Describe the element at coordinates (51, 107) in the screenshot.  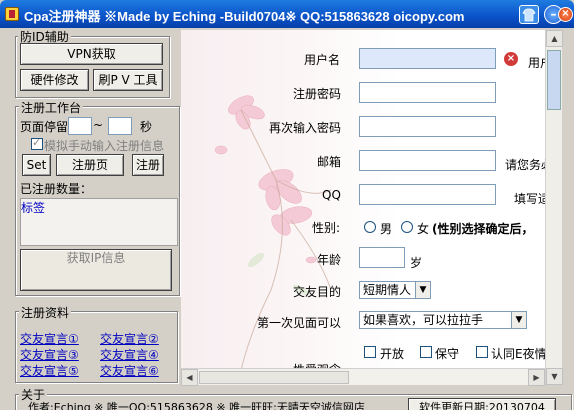
I see `workbench-label: 注册工作台` at that location.